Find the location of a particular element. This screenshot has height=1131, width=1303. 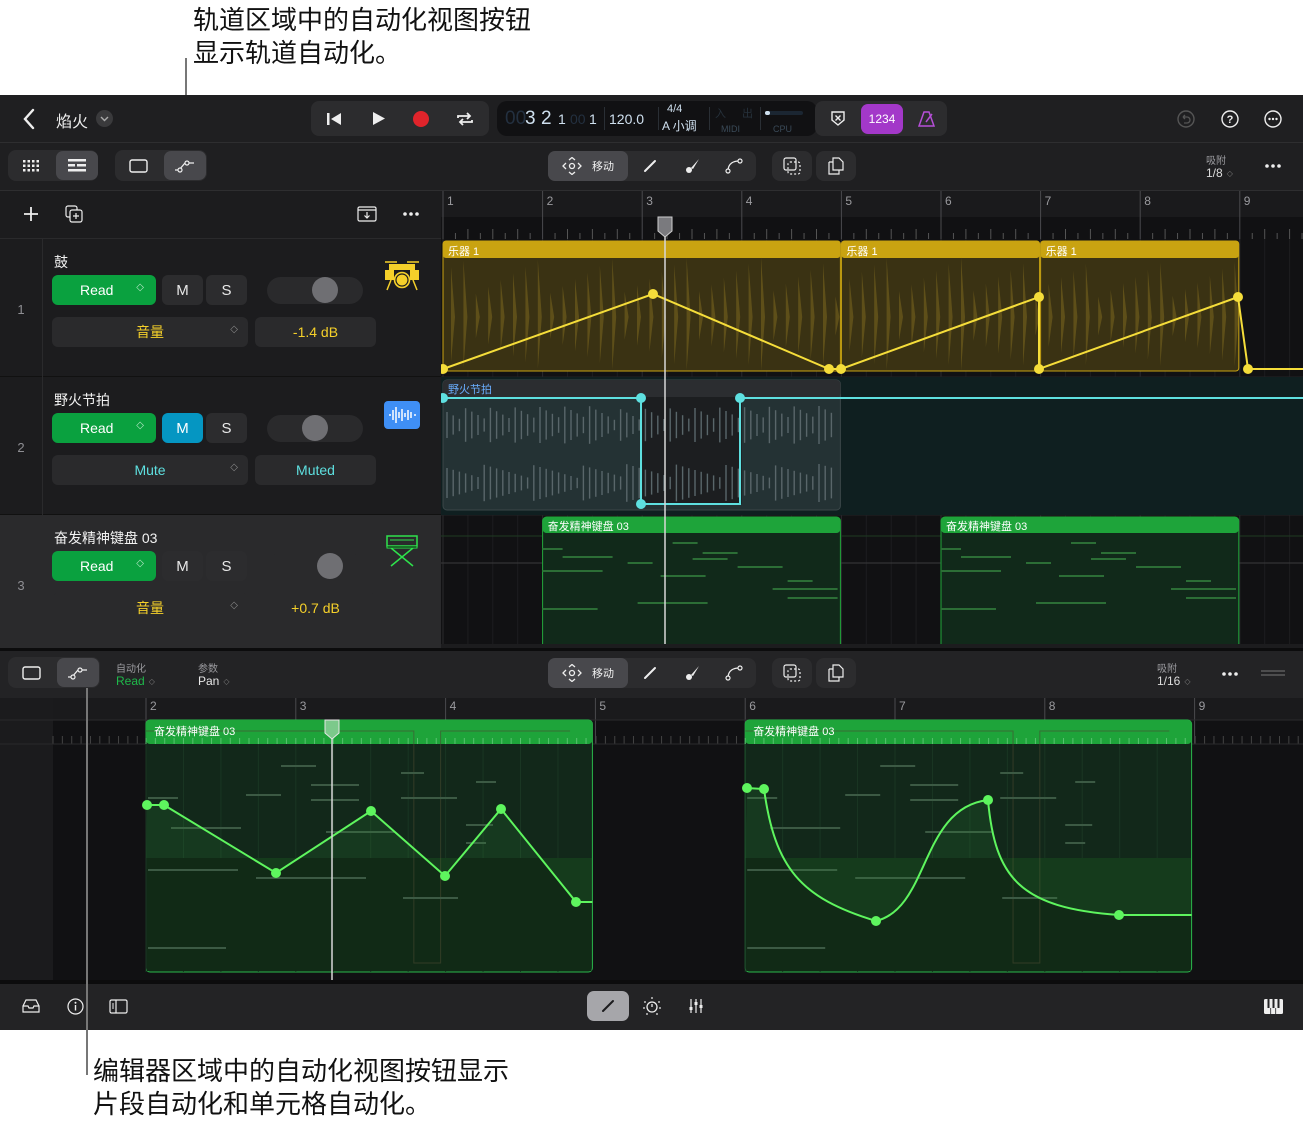

project-menu-button is located at coordinates (104, 118).